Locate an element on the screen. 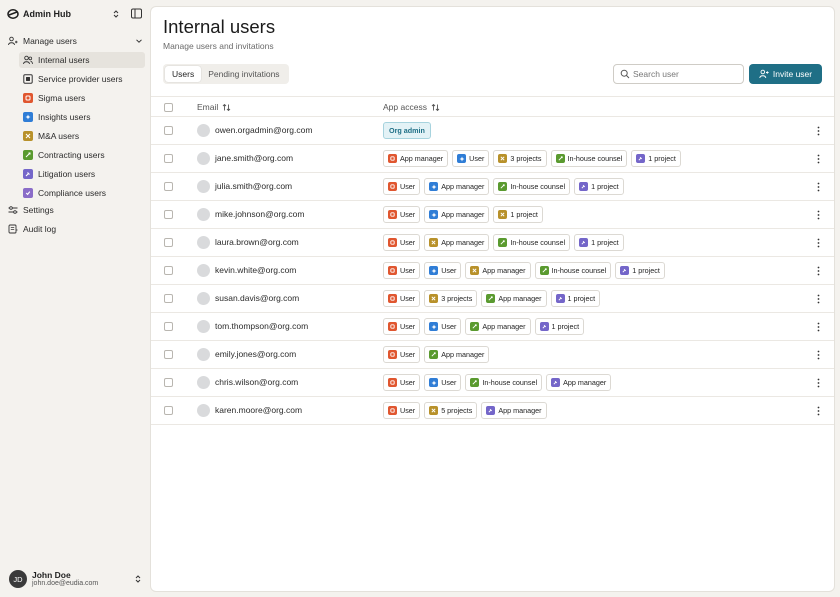  table-row: emily.jones@org.com User App manager is located at coordinates (492, 355).